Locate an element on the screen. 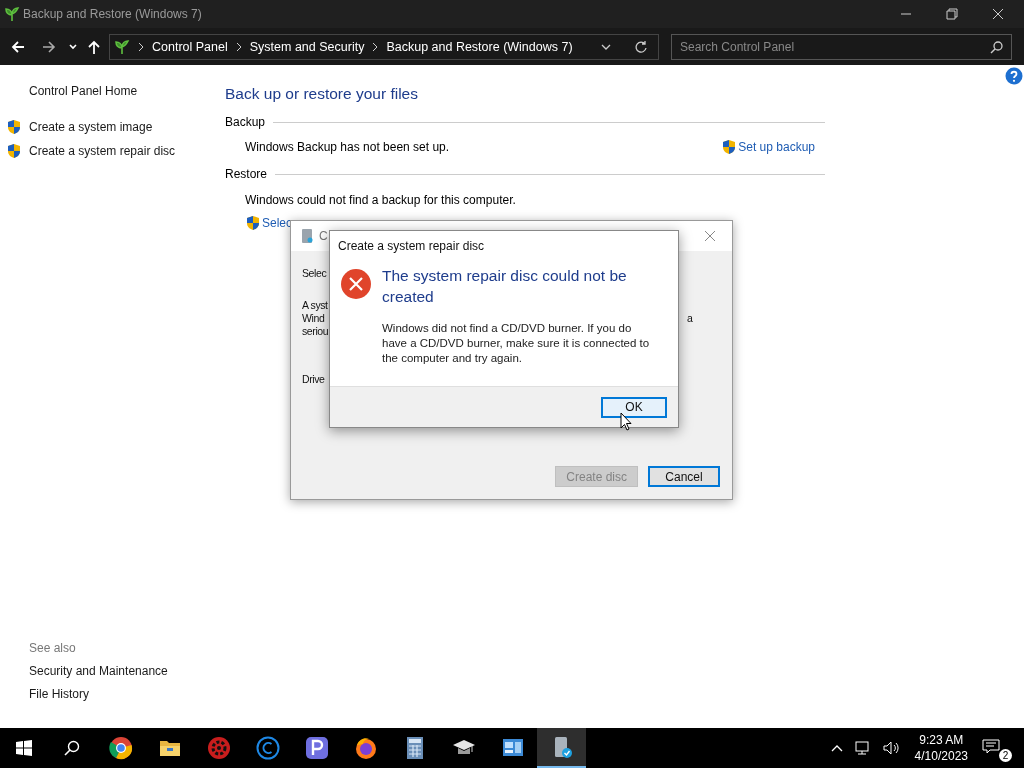  forward-arrow-icon is located at coordinates (49, 46).